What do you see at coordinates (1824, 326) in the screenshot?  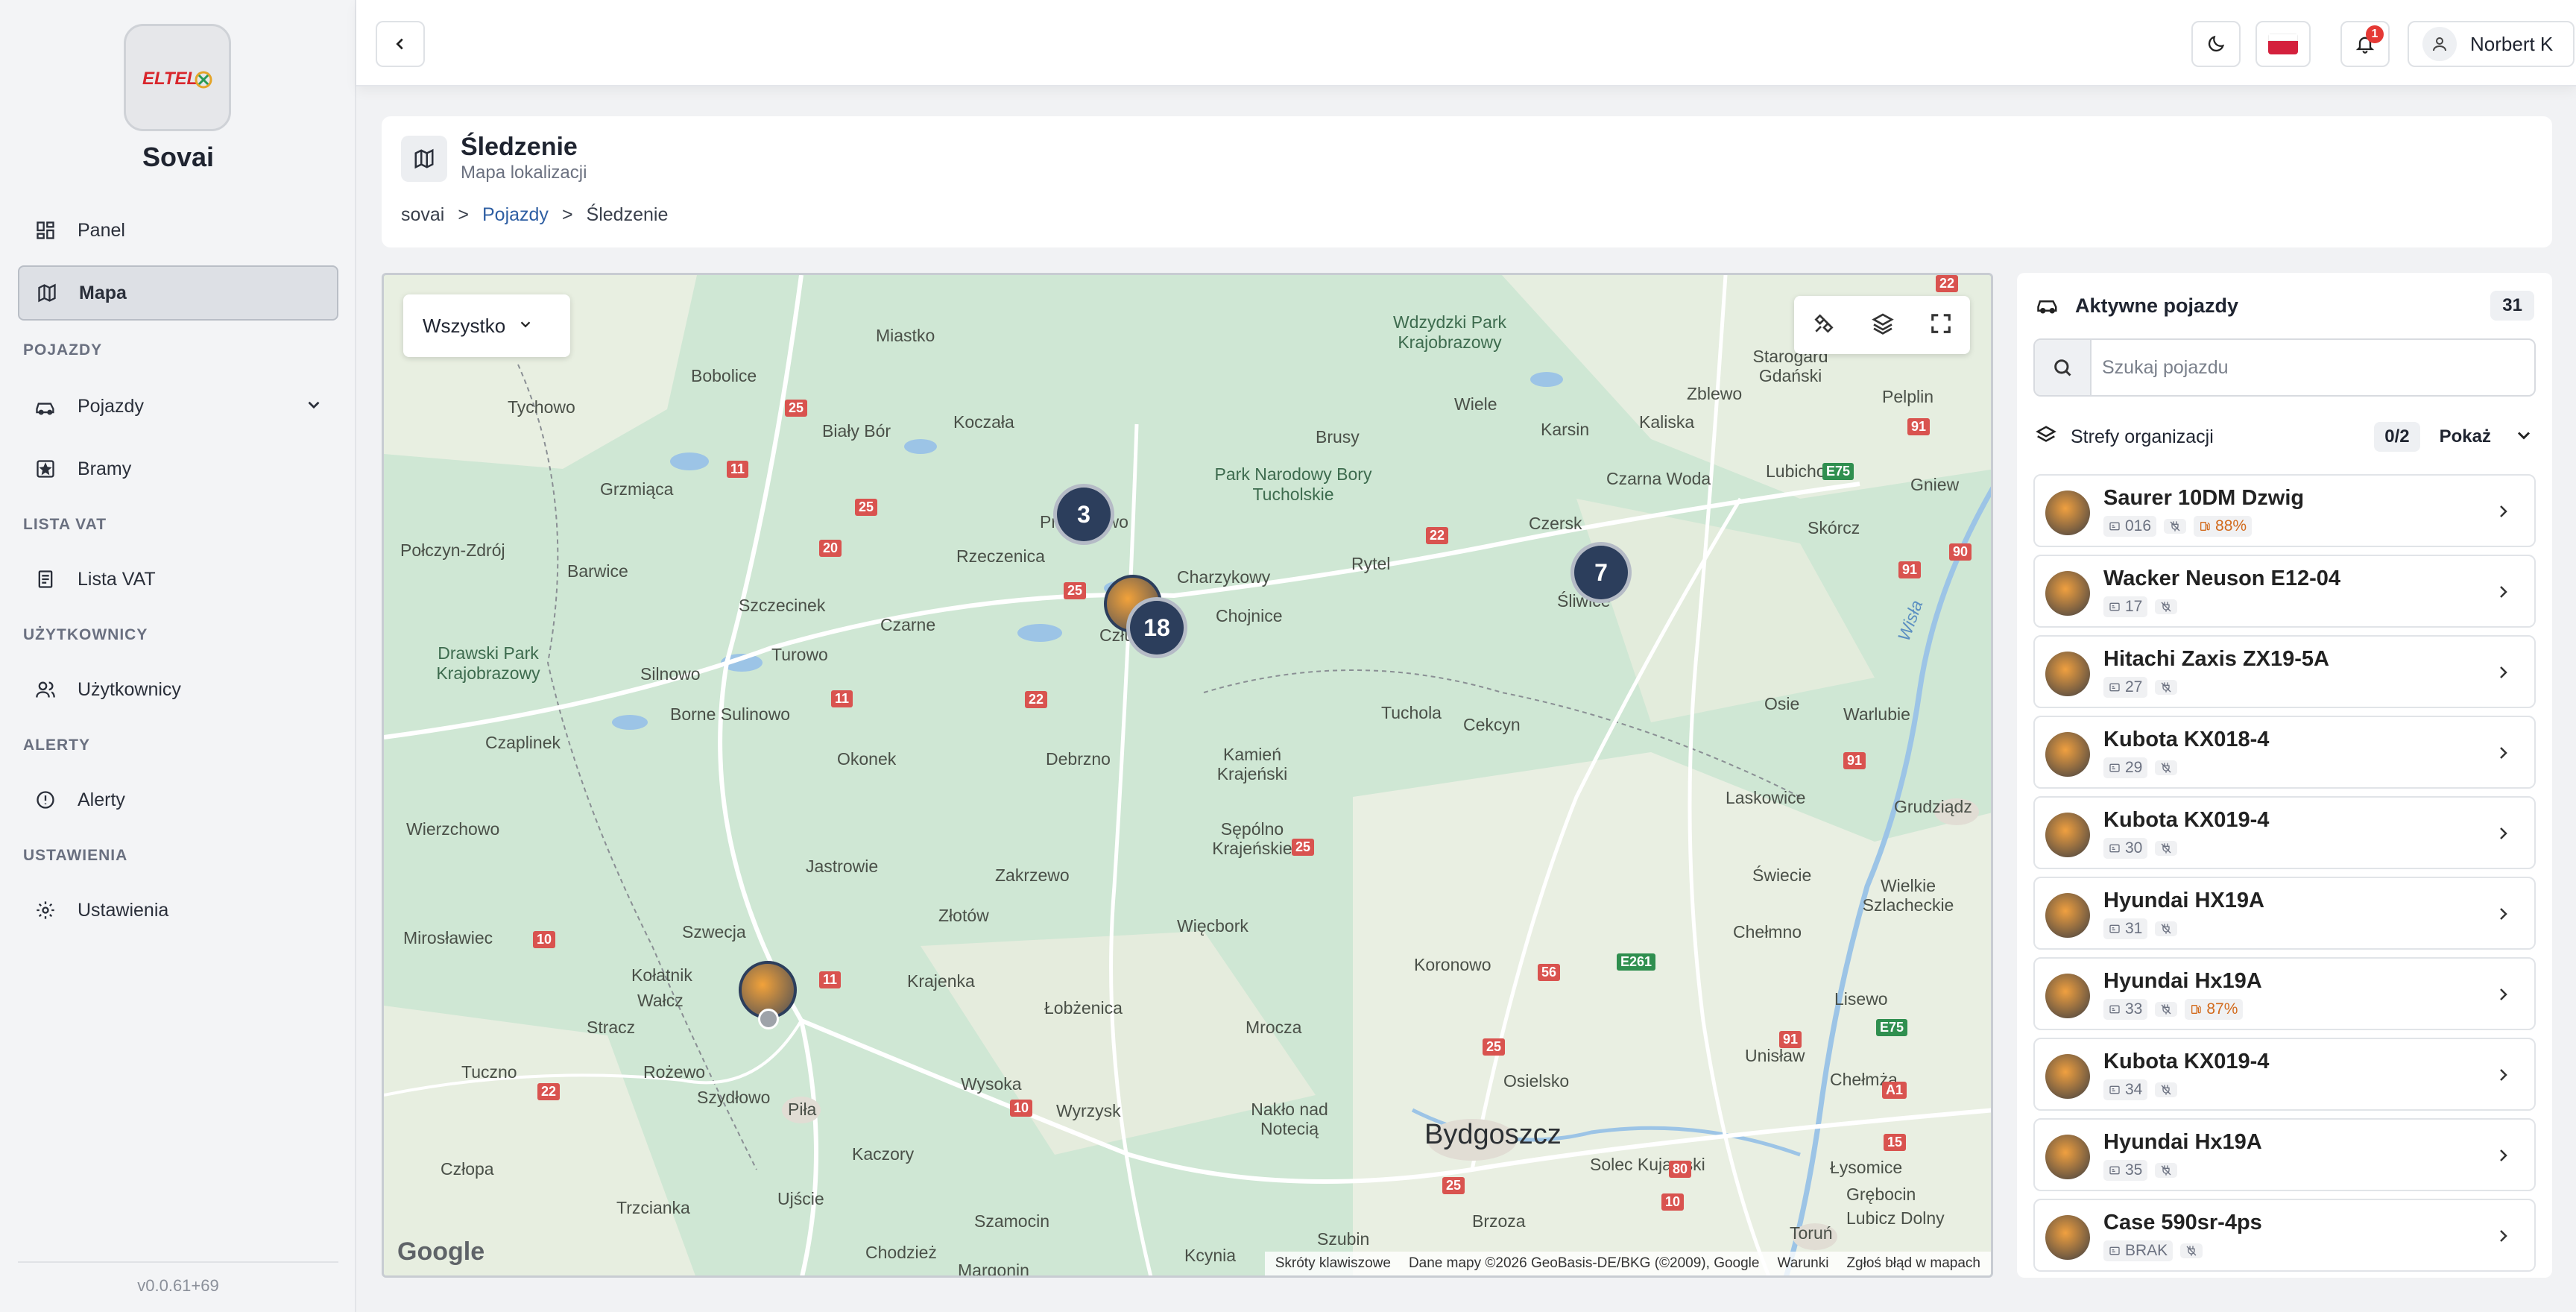 I see `satellite-icon` at bounding box center [1824, 326].